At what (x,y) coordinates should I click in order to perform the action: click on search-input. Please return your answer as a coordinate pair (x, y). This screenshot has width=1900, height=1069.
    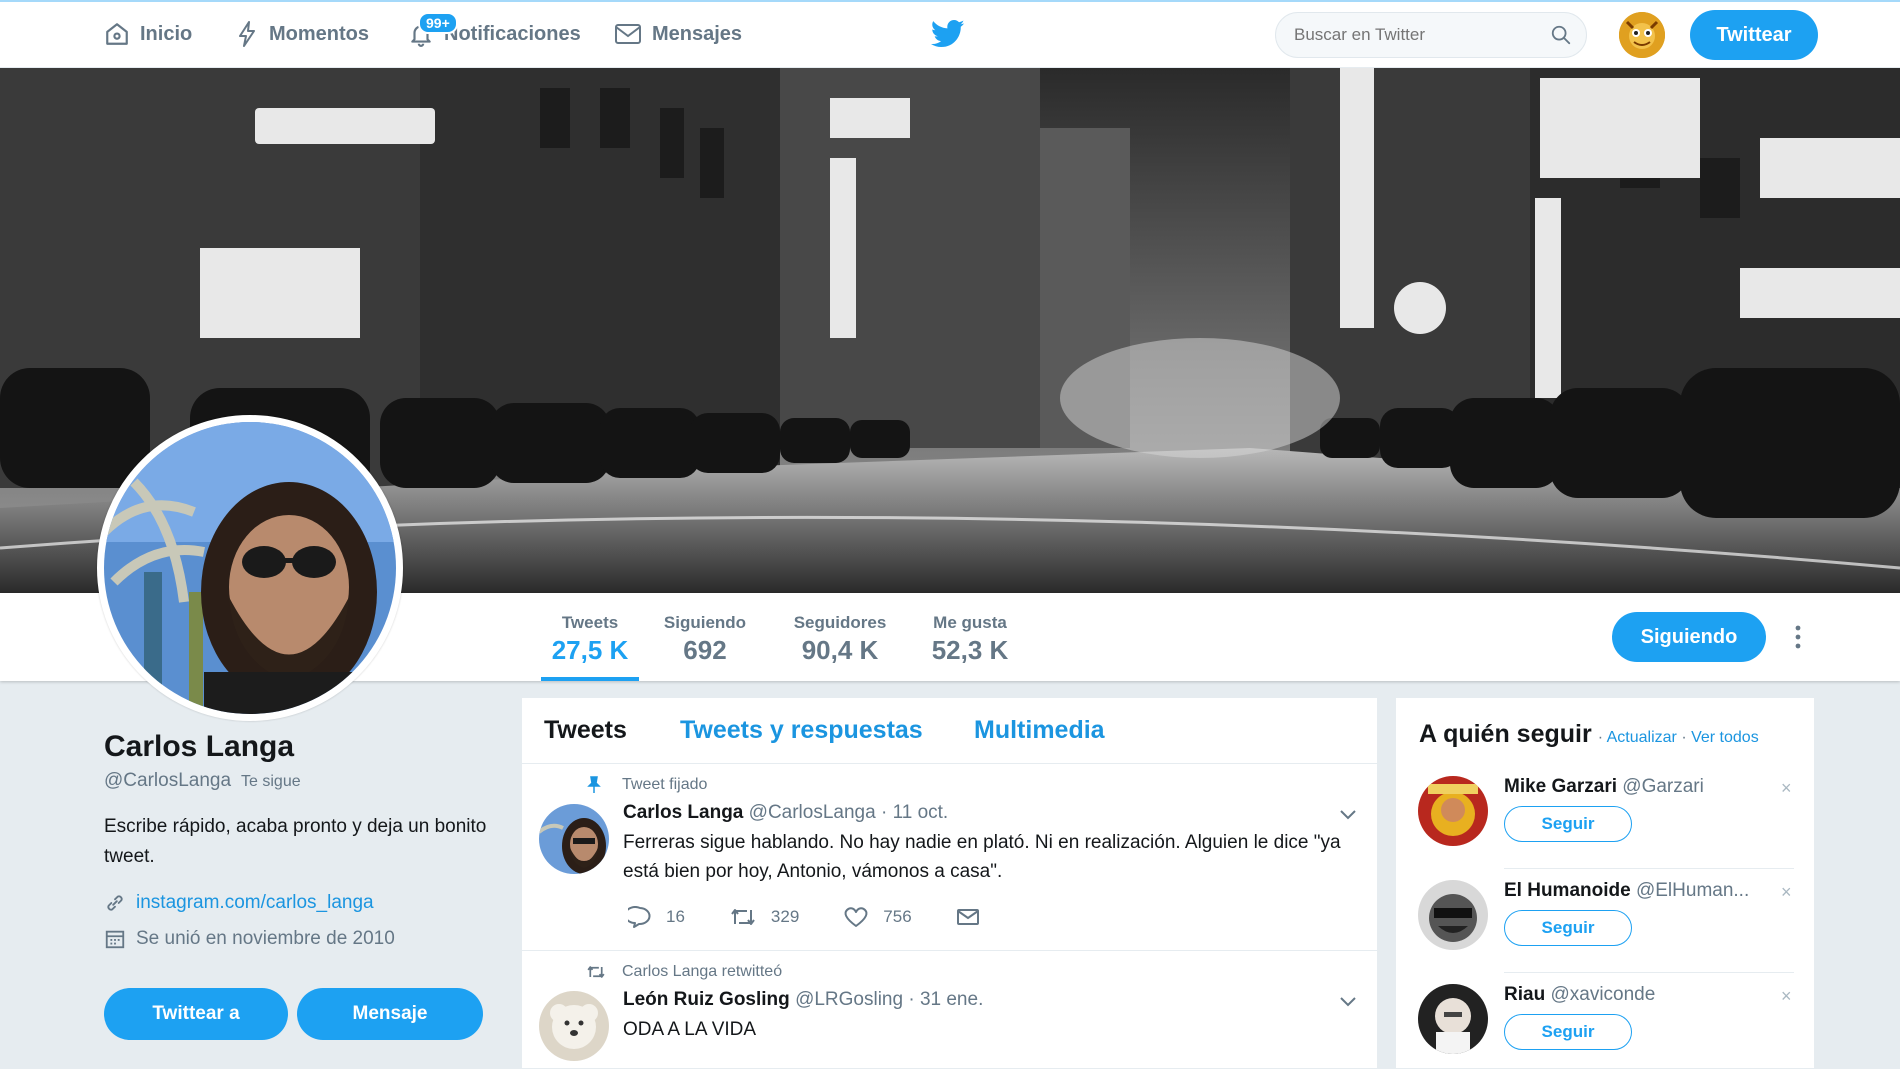
    Looking at the image, I should click on (1422, 35).